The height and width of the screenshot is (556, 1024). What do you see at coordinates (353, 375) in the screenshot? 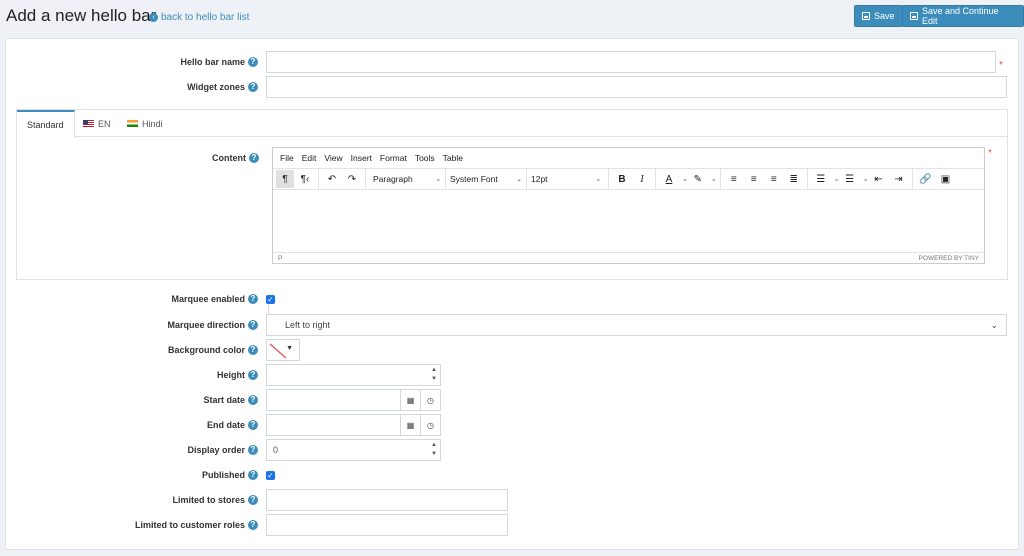
I see `height-input: ▲ ▼` at bounding box center [353, 375].